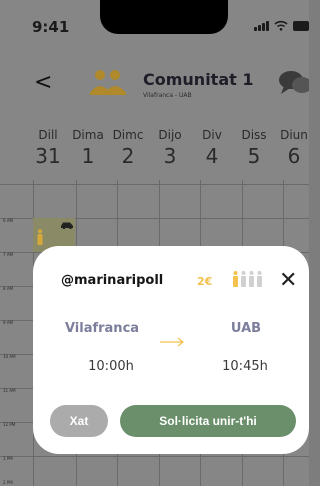 The width and height of the screenshot is (320, 486). What do you see at coordinates (245, 366) in the screenshot?
I see `arrival-time: 10:45h` at bounding box center [245, 366].